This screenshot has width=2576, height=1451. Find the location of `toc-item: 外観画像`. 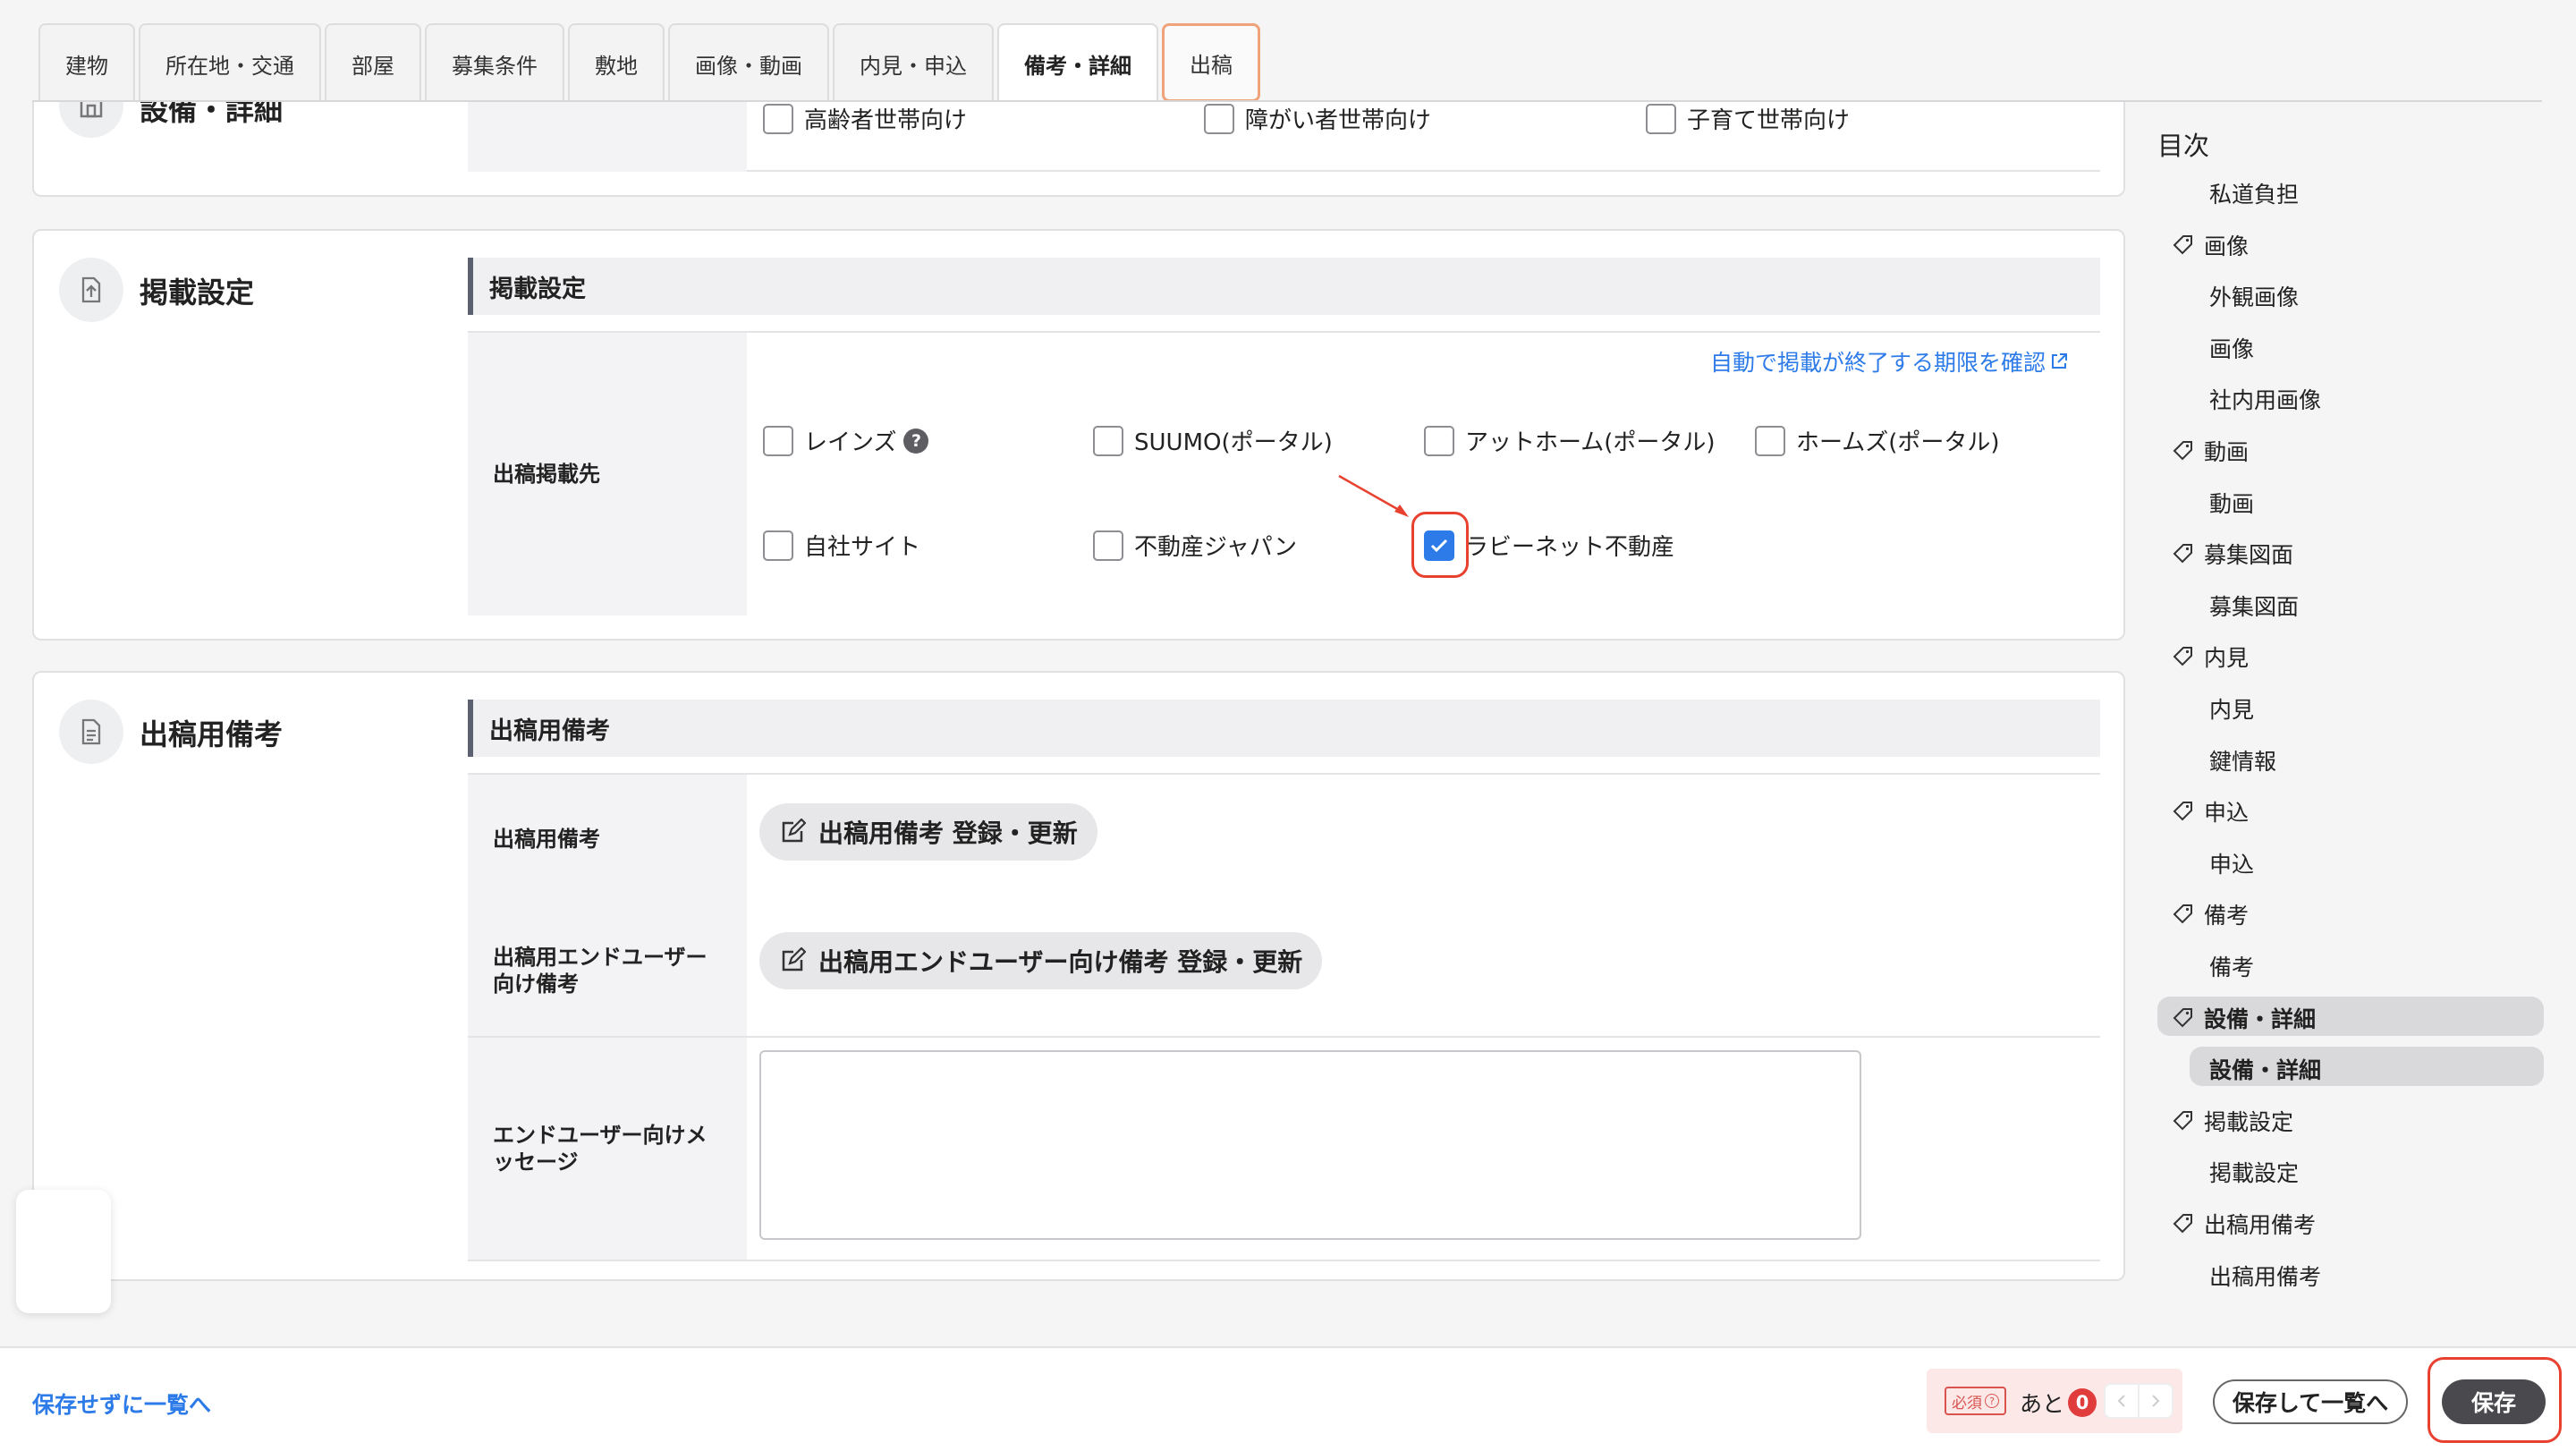

toc-item: 外観画像 is located at coordinates (2254, 296).